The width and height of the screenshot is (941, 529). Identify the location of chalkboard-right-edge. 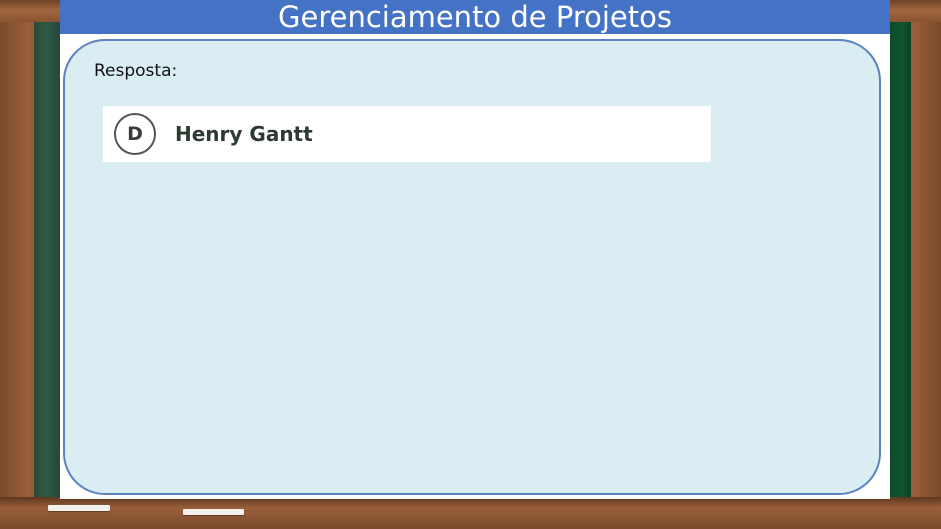
(900, 260).